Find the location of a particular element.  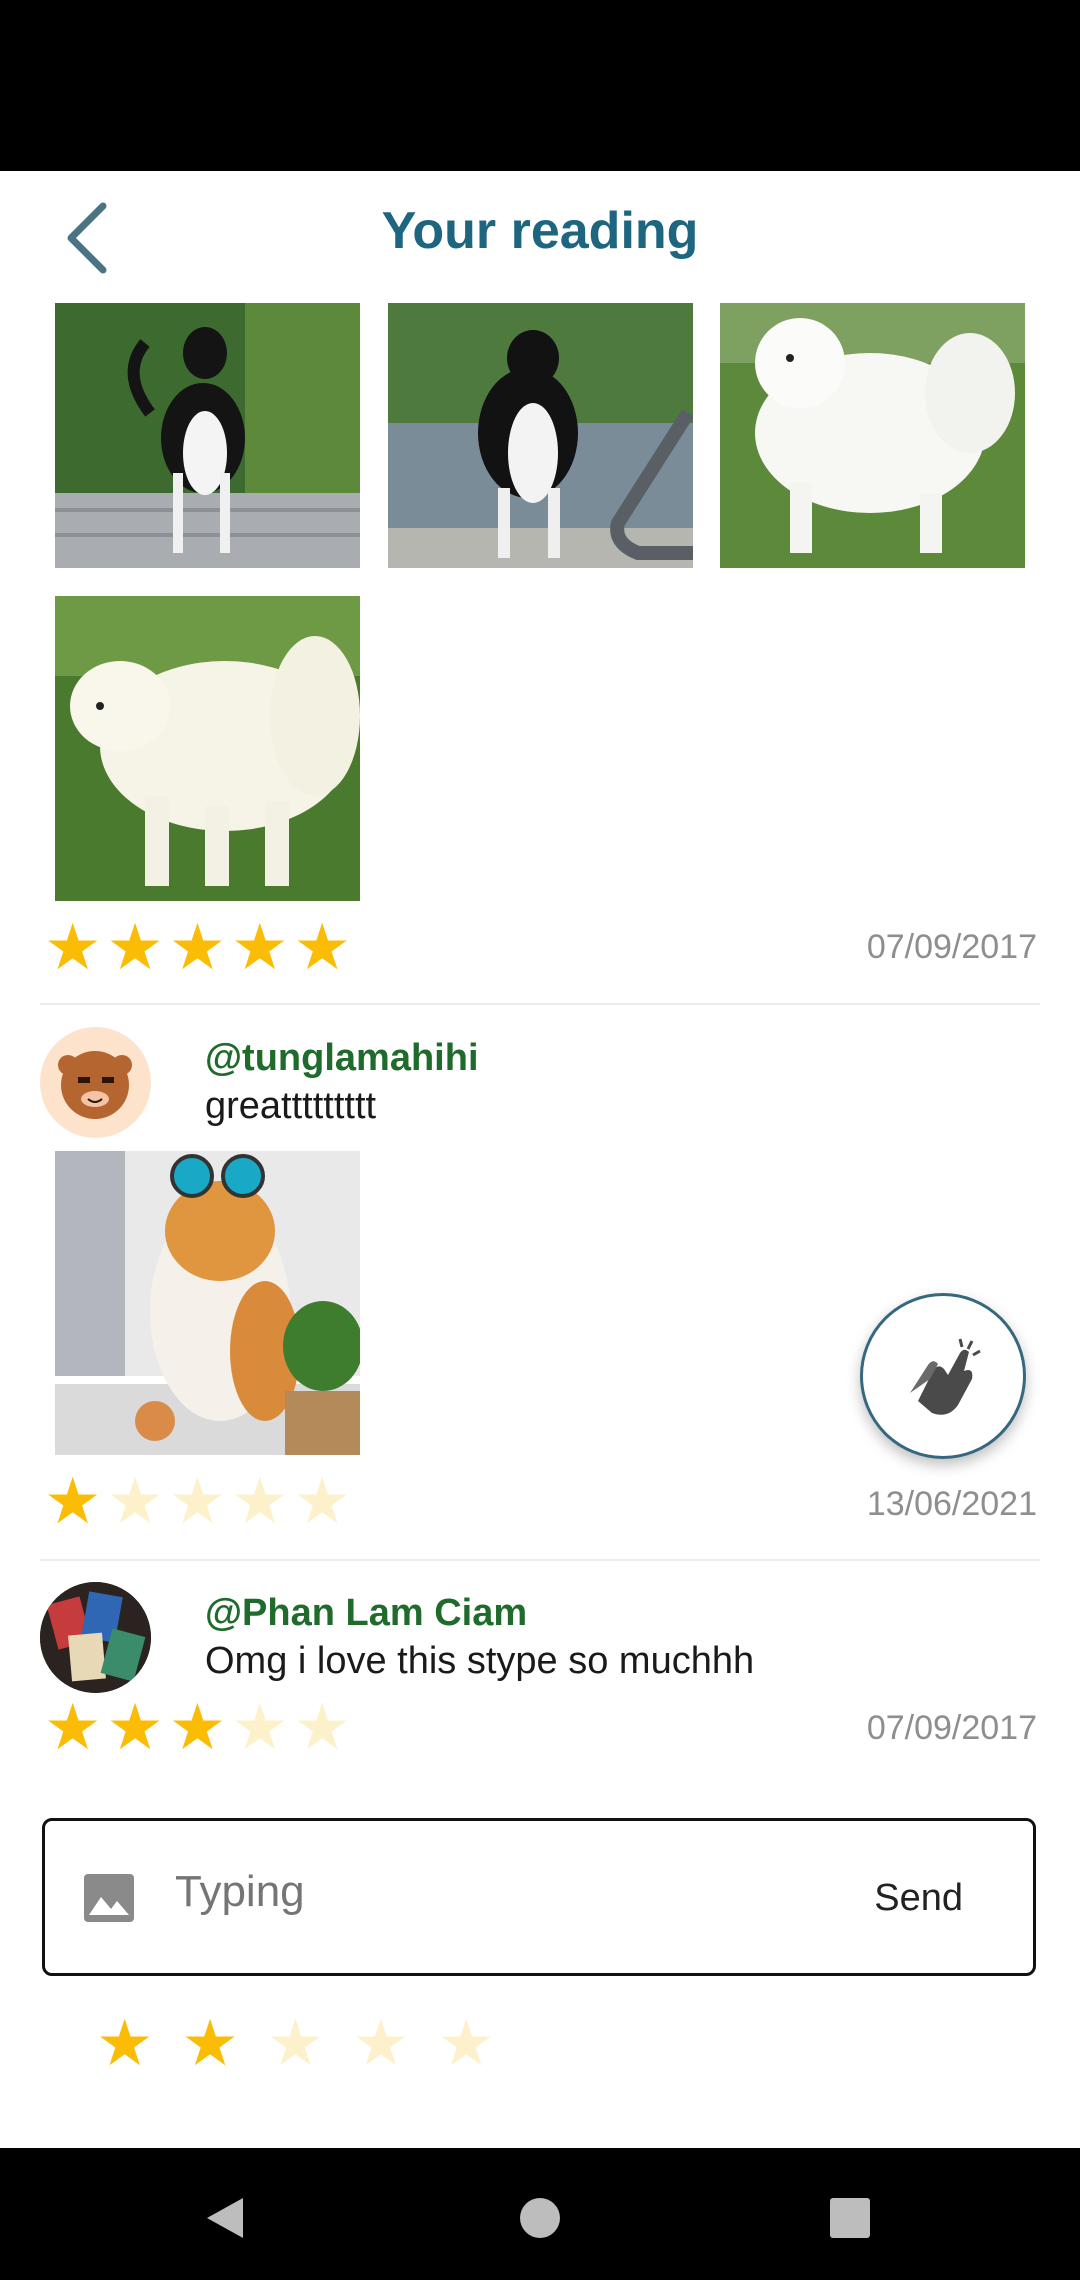

header: Your reading is located at coordinates (540, 236).